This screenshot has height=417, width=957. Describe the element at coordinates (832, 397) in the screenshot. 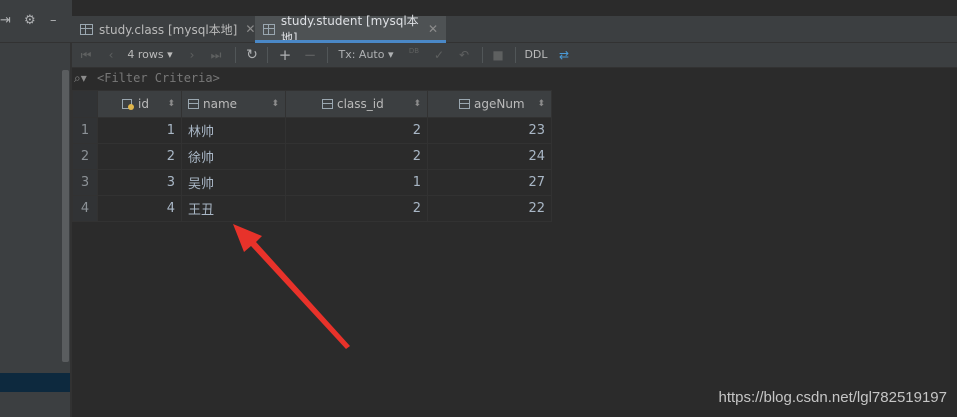

I see `watermark-text: https://blog.csdn.net/lgl782519197` at that location.